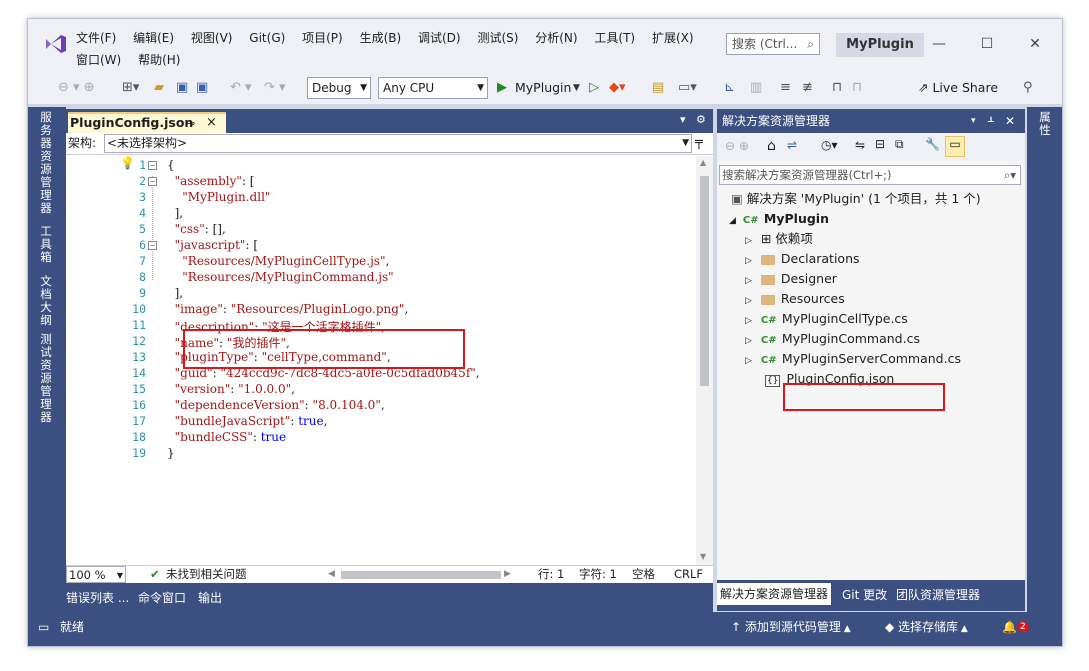 This screenshot has height=671, width=1089. Describe the element at coordinates (880, 144) in the screenshot. I see `collapse-all-icon: ⊟` at that location.